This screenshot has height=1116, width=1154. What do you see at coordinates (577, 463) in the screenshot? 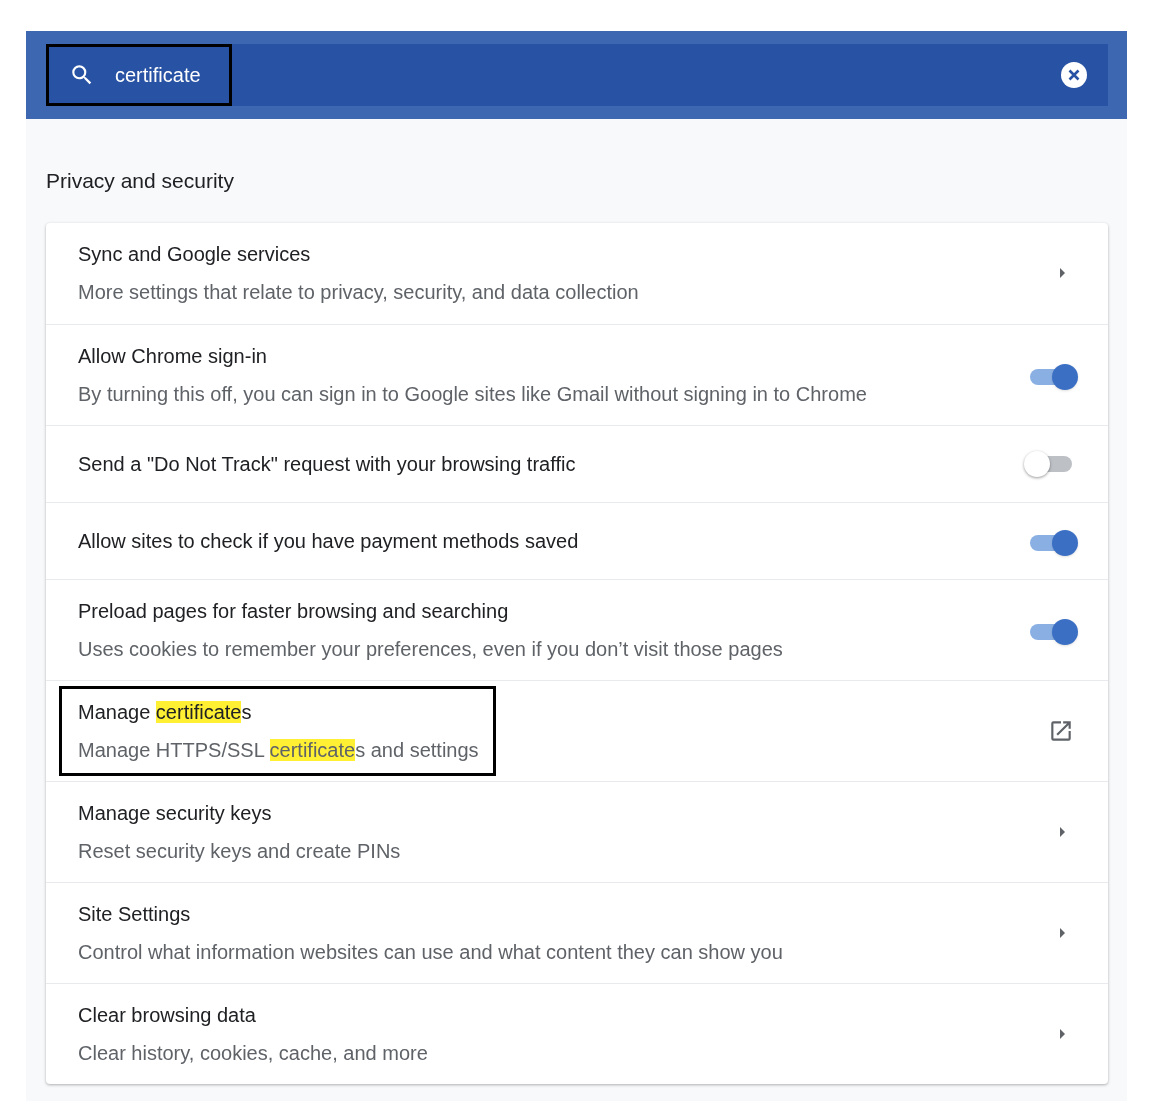
I see `setting-row: Send a "Do Not Track" request with your browsing traffic` at bounding box center [577, 463].